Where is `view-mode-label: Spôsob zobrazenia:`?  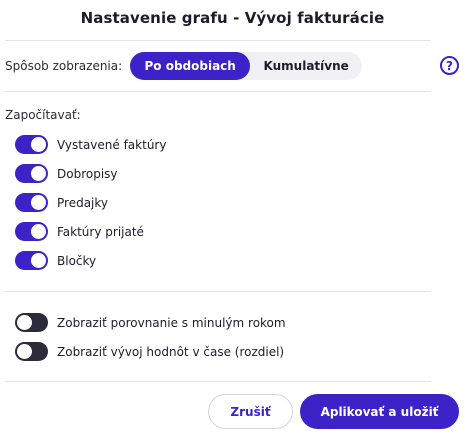
view-mode-label: Spôsob zobrazenia: is located at coordinates (64, 66).